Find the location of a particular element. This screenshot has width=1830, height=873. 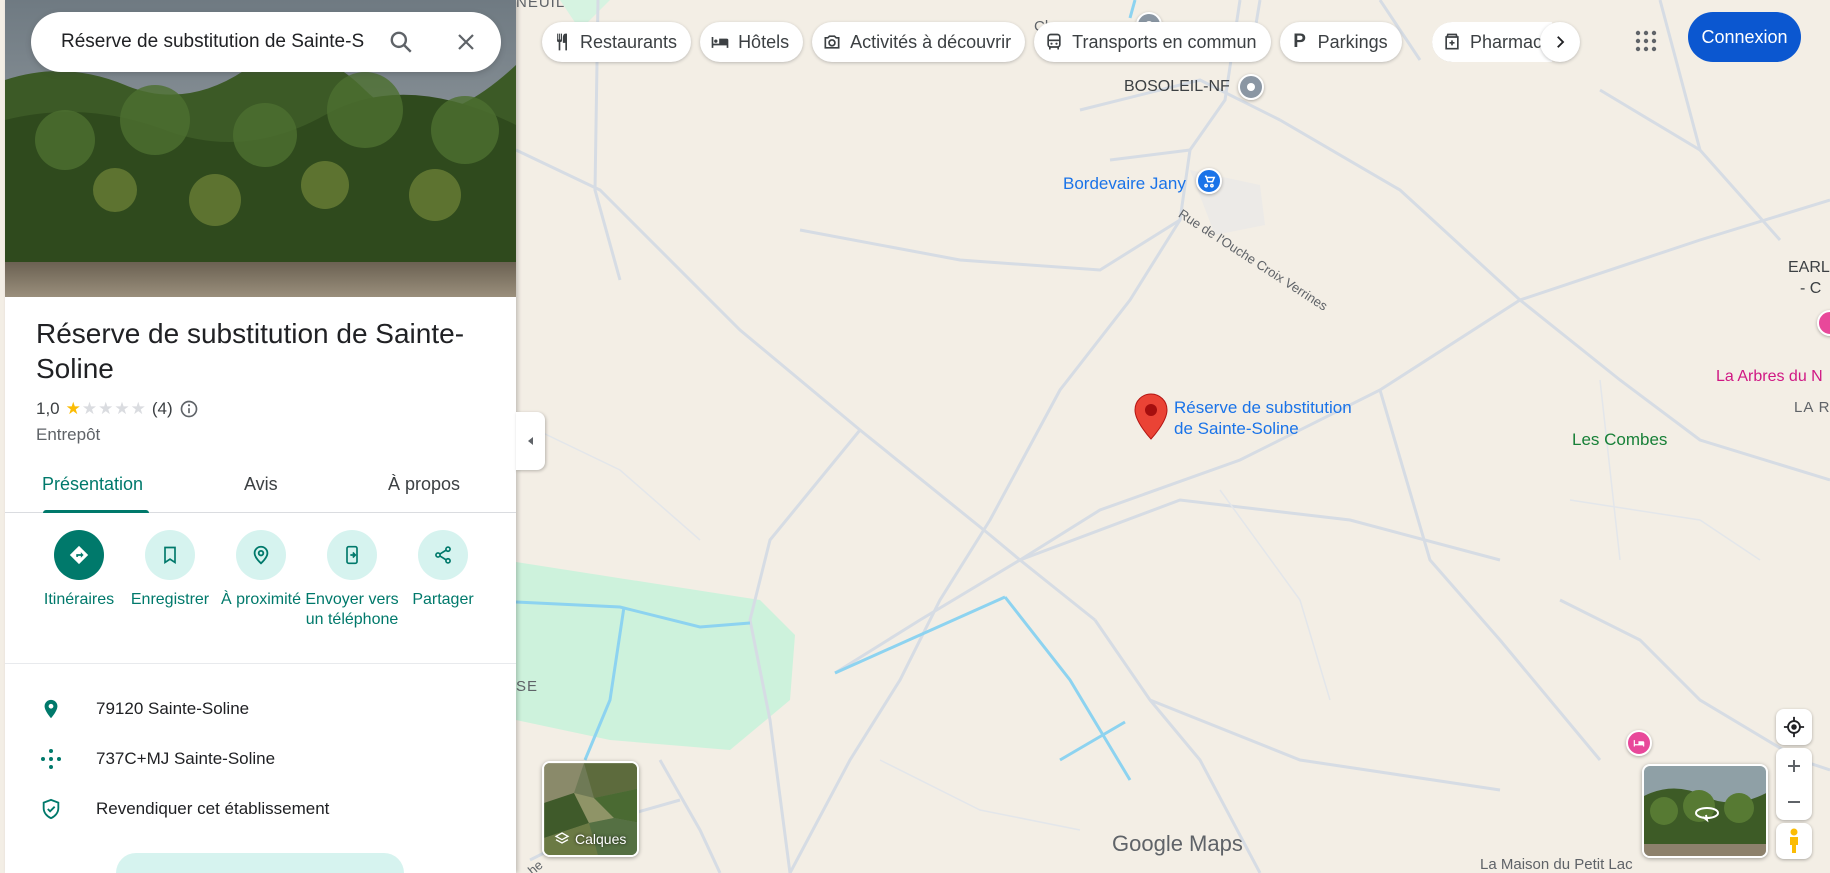

chip-hotels: Hôtels is located at coordinates (752, 42).